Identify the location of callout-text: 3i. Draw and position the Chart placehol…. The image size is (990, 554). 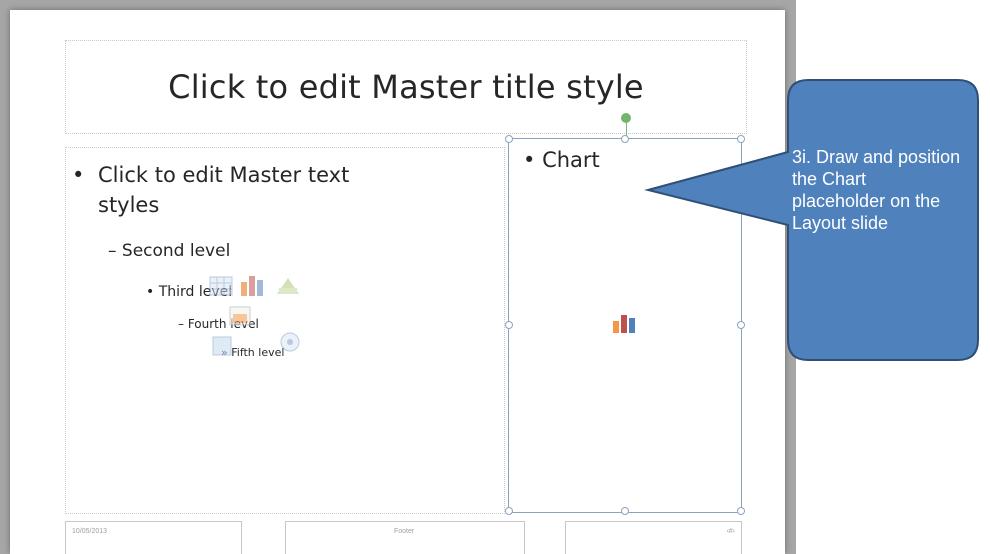
(876, 190).